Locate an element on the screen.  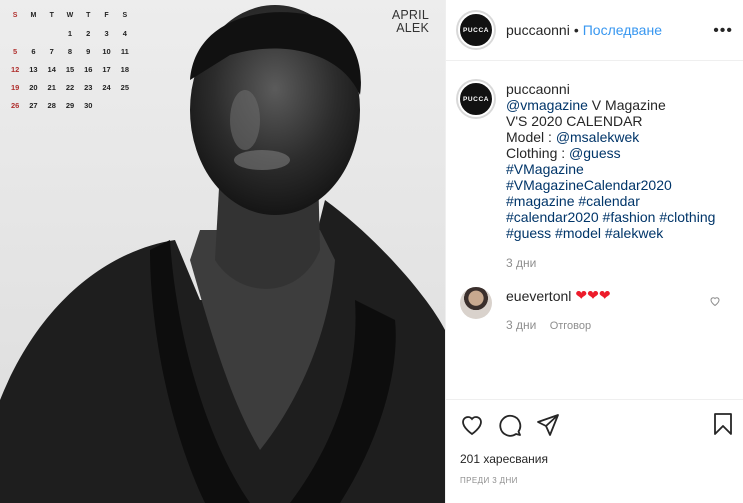
caption-line: #magazine #calendar is located at coordinates (618, 201).